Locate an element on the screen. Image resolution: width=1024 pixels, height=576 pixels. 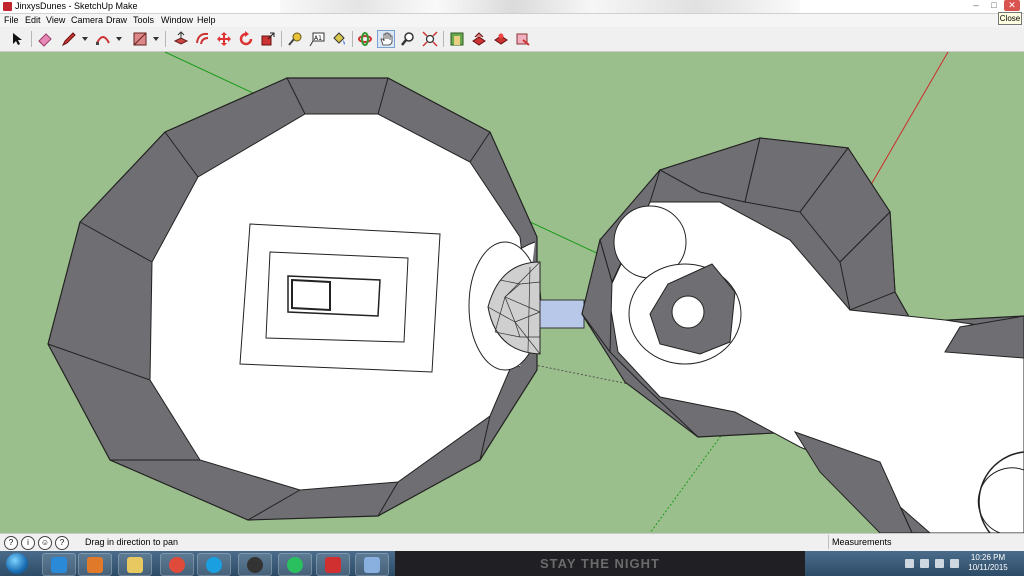
offset-tool-button is located at coordinates (203, 39).